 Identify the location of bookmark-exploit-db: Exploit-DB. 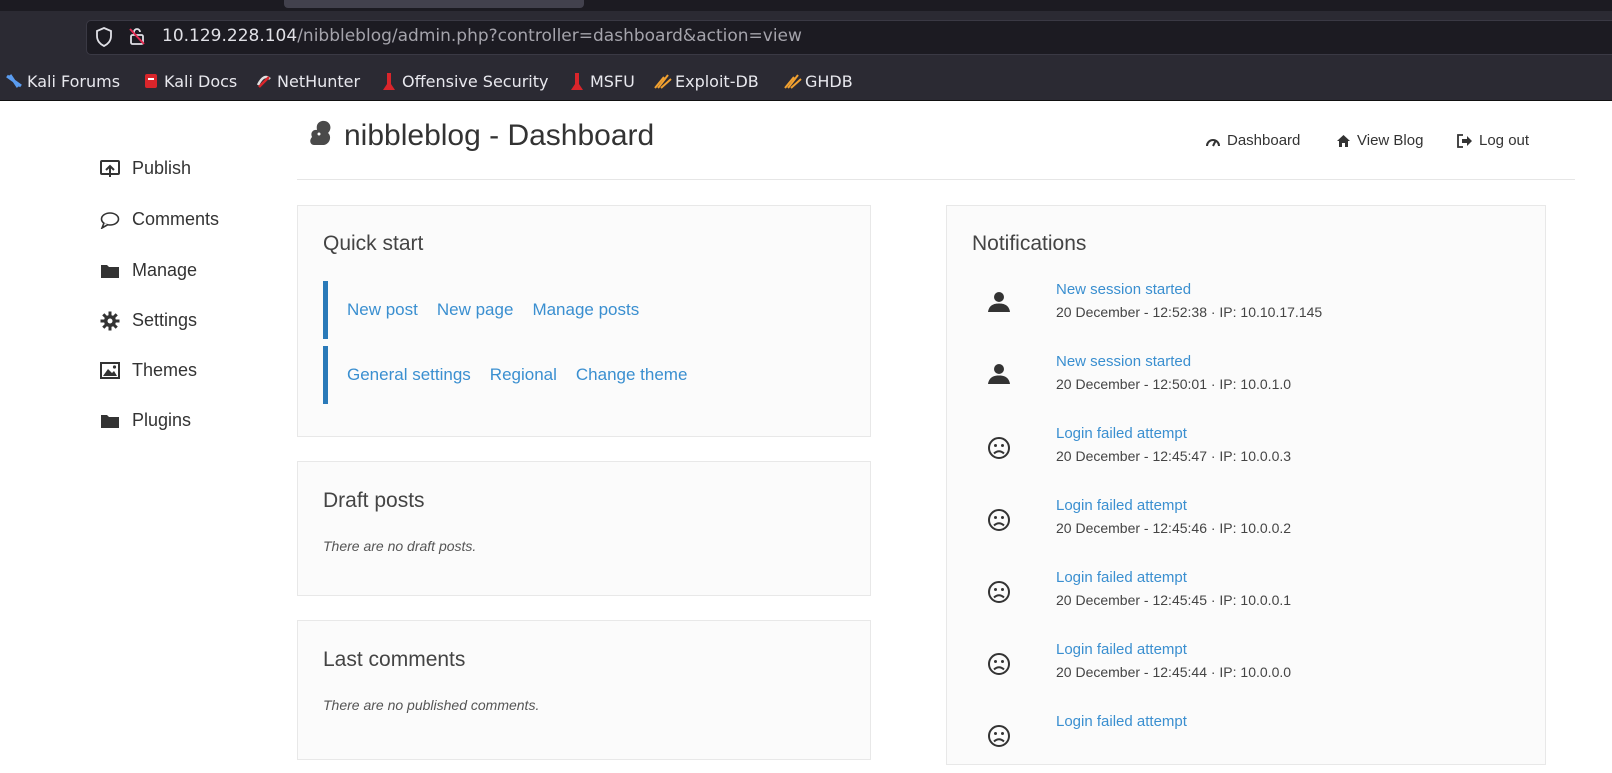
(706, 81).